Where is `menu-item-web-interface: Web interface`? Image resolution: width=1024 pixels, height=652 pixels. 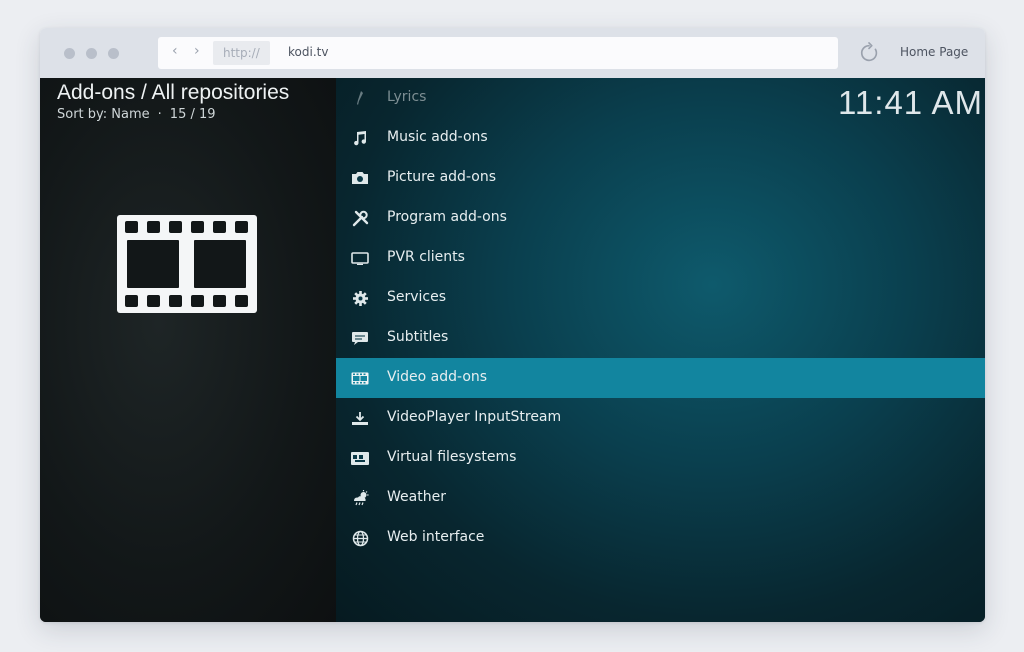
menu-item-web-interface: Web interface is located at coordinates (660, 538).